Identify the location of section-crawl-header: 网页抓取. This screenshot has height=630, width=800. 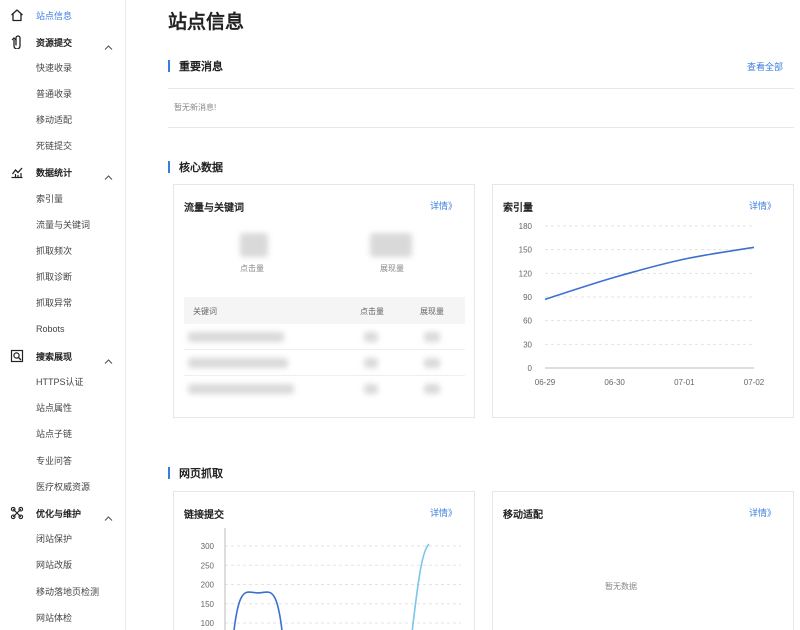
(195, 473).